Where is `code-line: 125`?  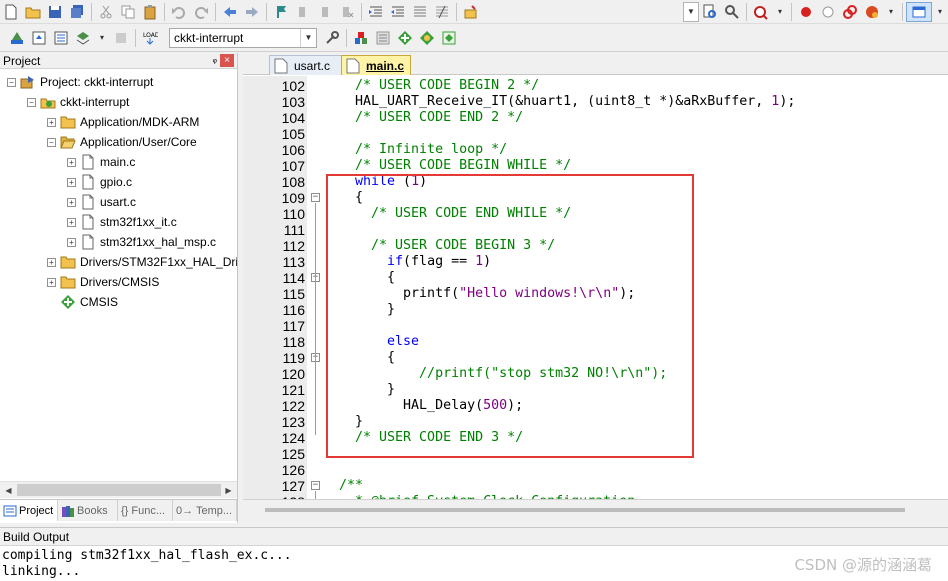
code-line: 125 is located at coordinates (595, 454).